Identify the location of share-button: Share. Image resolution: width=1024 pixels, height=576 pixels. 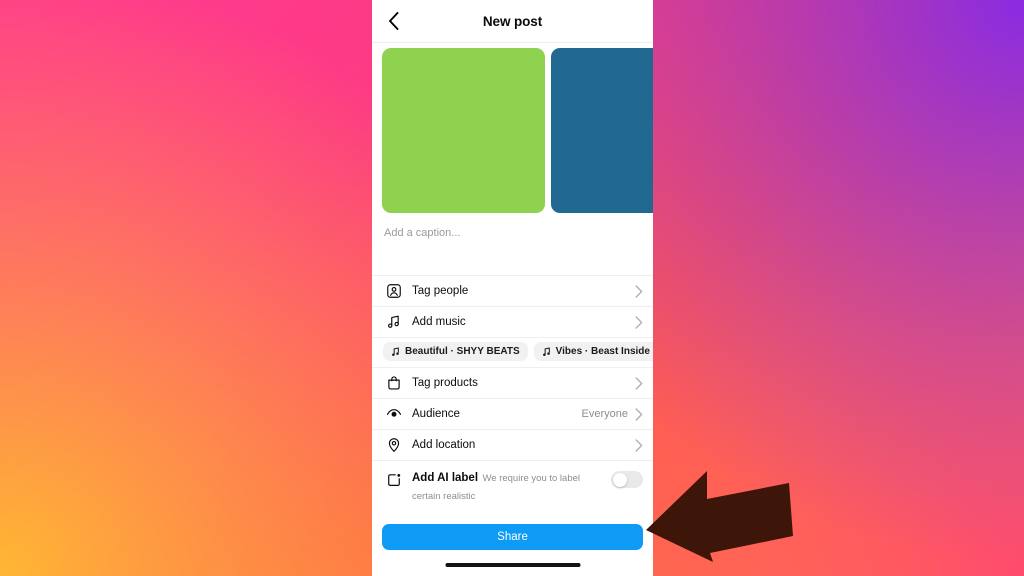
(512, 537).